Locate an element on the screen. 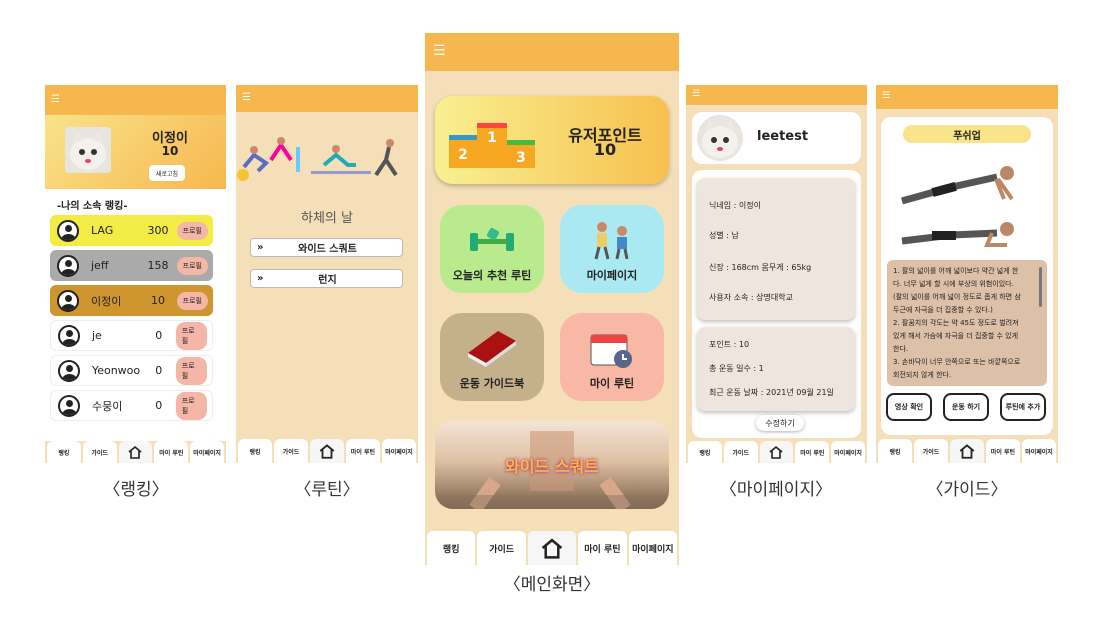 Image resolution: width=1114 pixels, height=622 pixels. user-point-value: 10 is located at coordinates (605, 149).